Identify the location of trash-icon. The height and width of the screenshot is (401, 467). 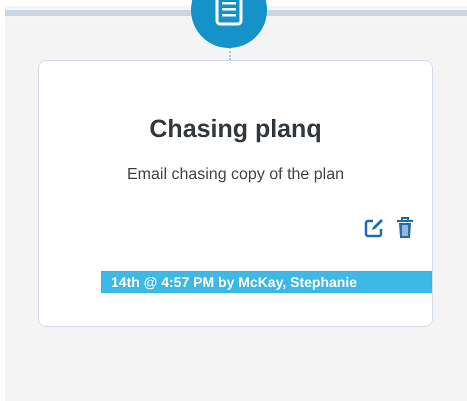
(405, 228).